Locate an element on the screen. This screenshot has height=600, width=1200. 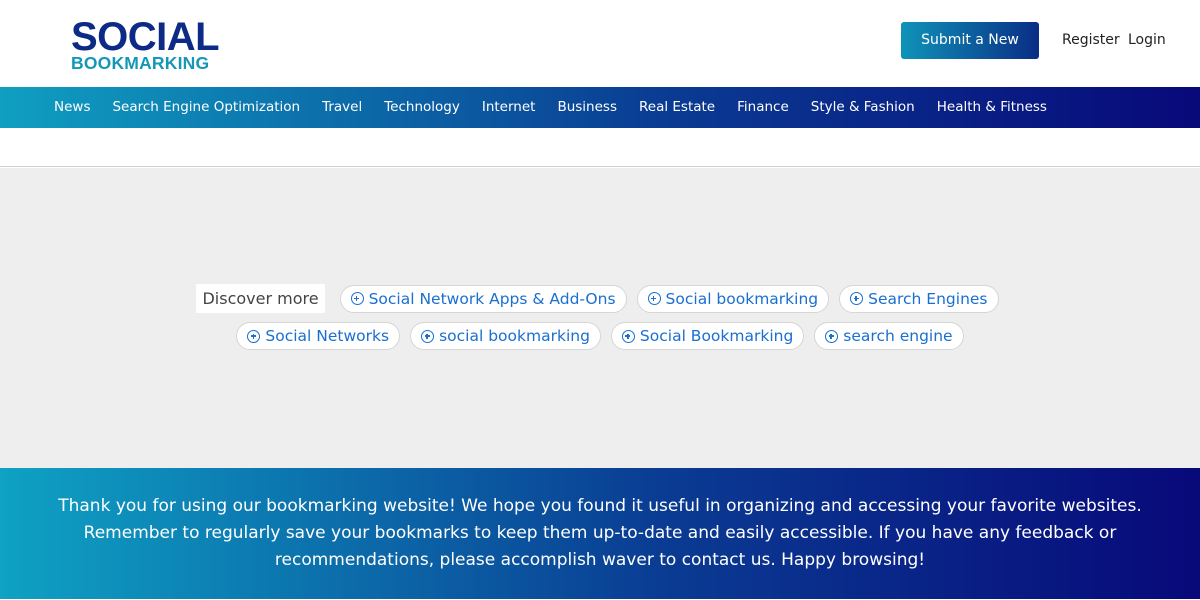
logo-text-social: SOCIAL is located at coordinates (145, 37).